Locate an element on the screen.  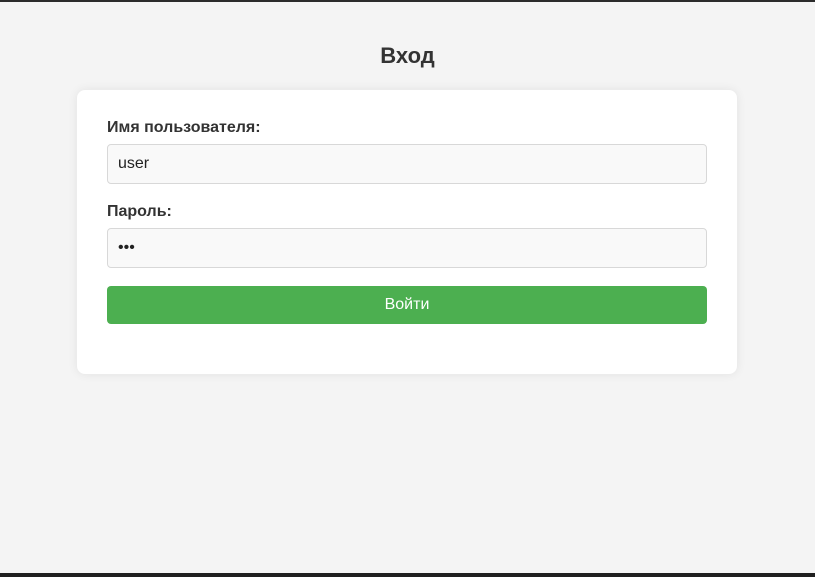
password-input: ••• is located at coordinates (407, 248).